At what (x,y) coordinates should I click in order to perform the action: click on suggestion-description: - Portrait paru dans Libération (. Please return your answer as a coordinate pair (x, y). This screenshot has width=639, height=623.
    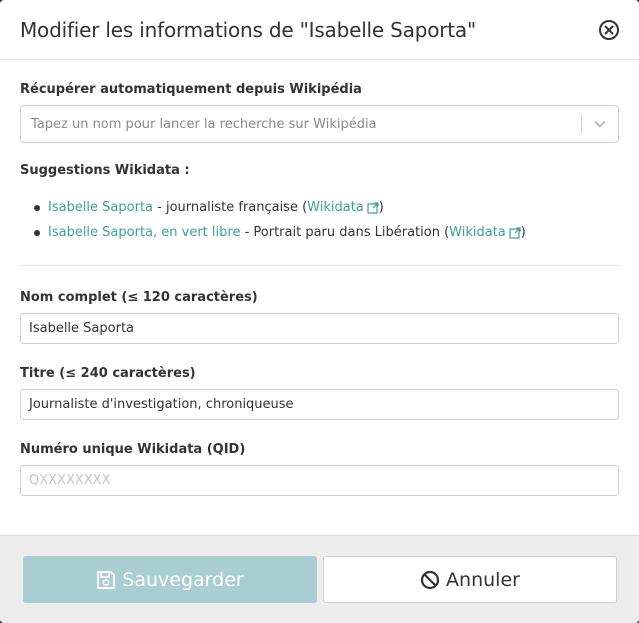
    Looking at the image, I should click on (345, 232).